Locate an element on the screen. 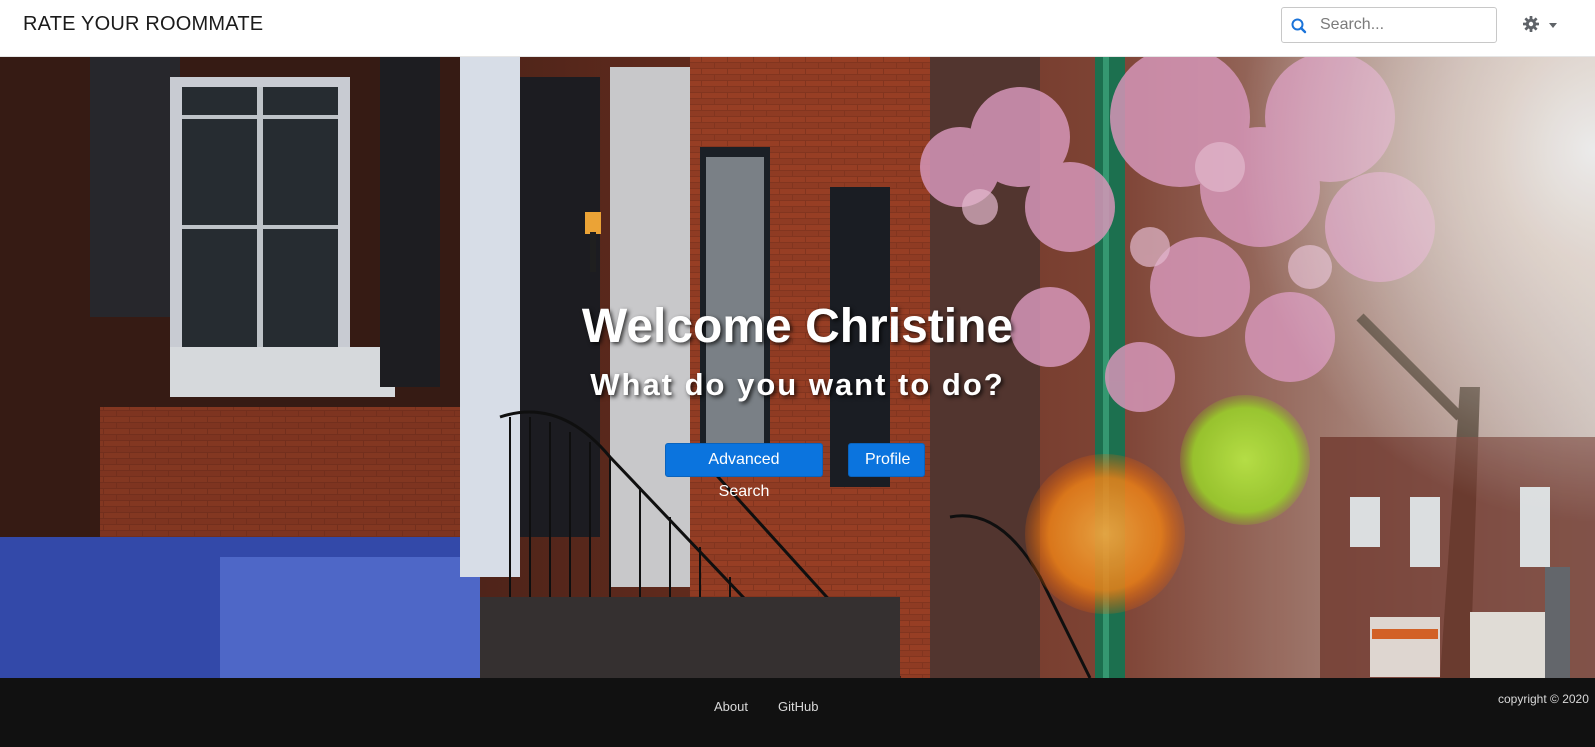 The height and width of the screenshot is (747, 1595). copyright-text: copyright © 2020 is located at coordinates (1543, 699).